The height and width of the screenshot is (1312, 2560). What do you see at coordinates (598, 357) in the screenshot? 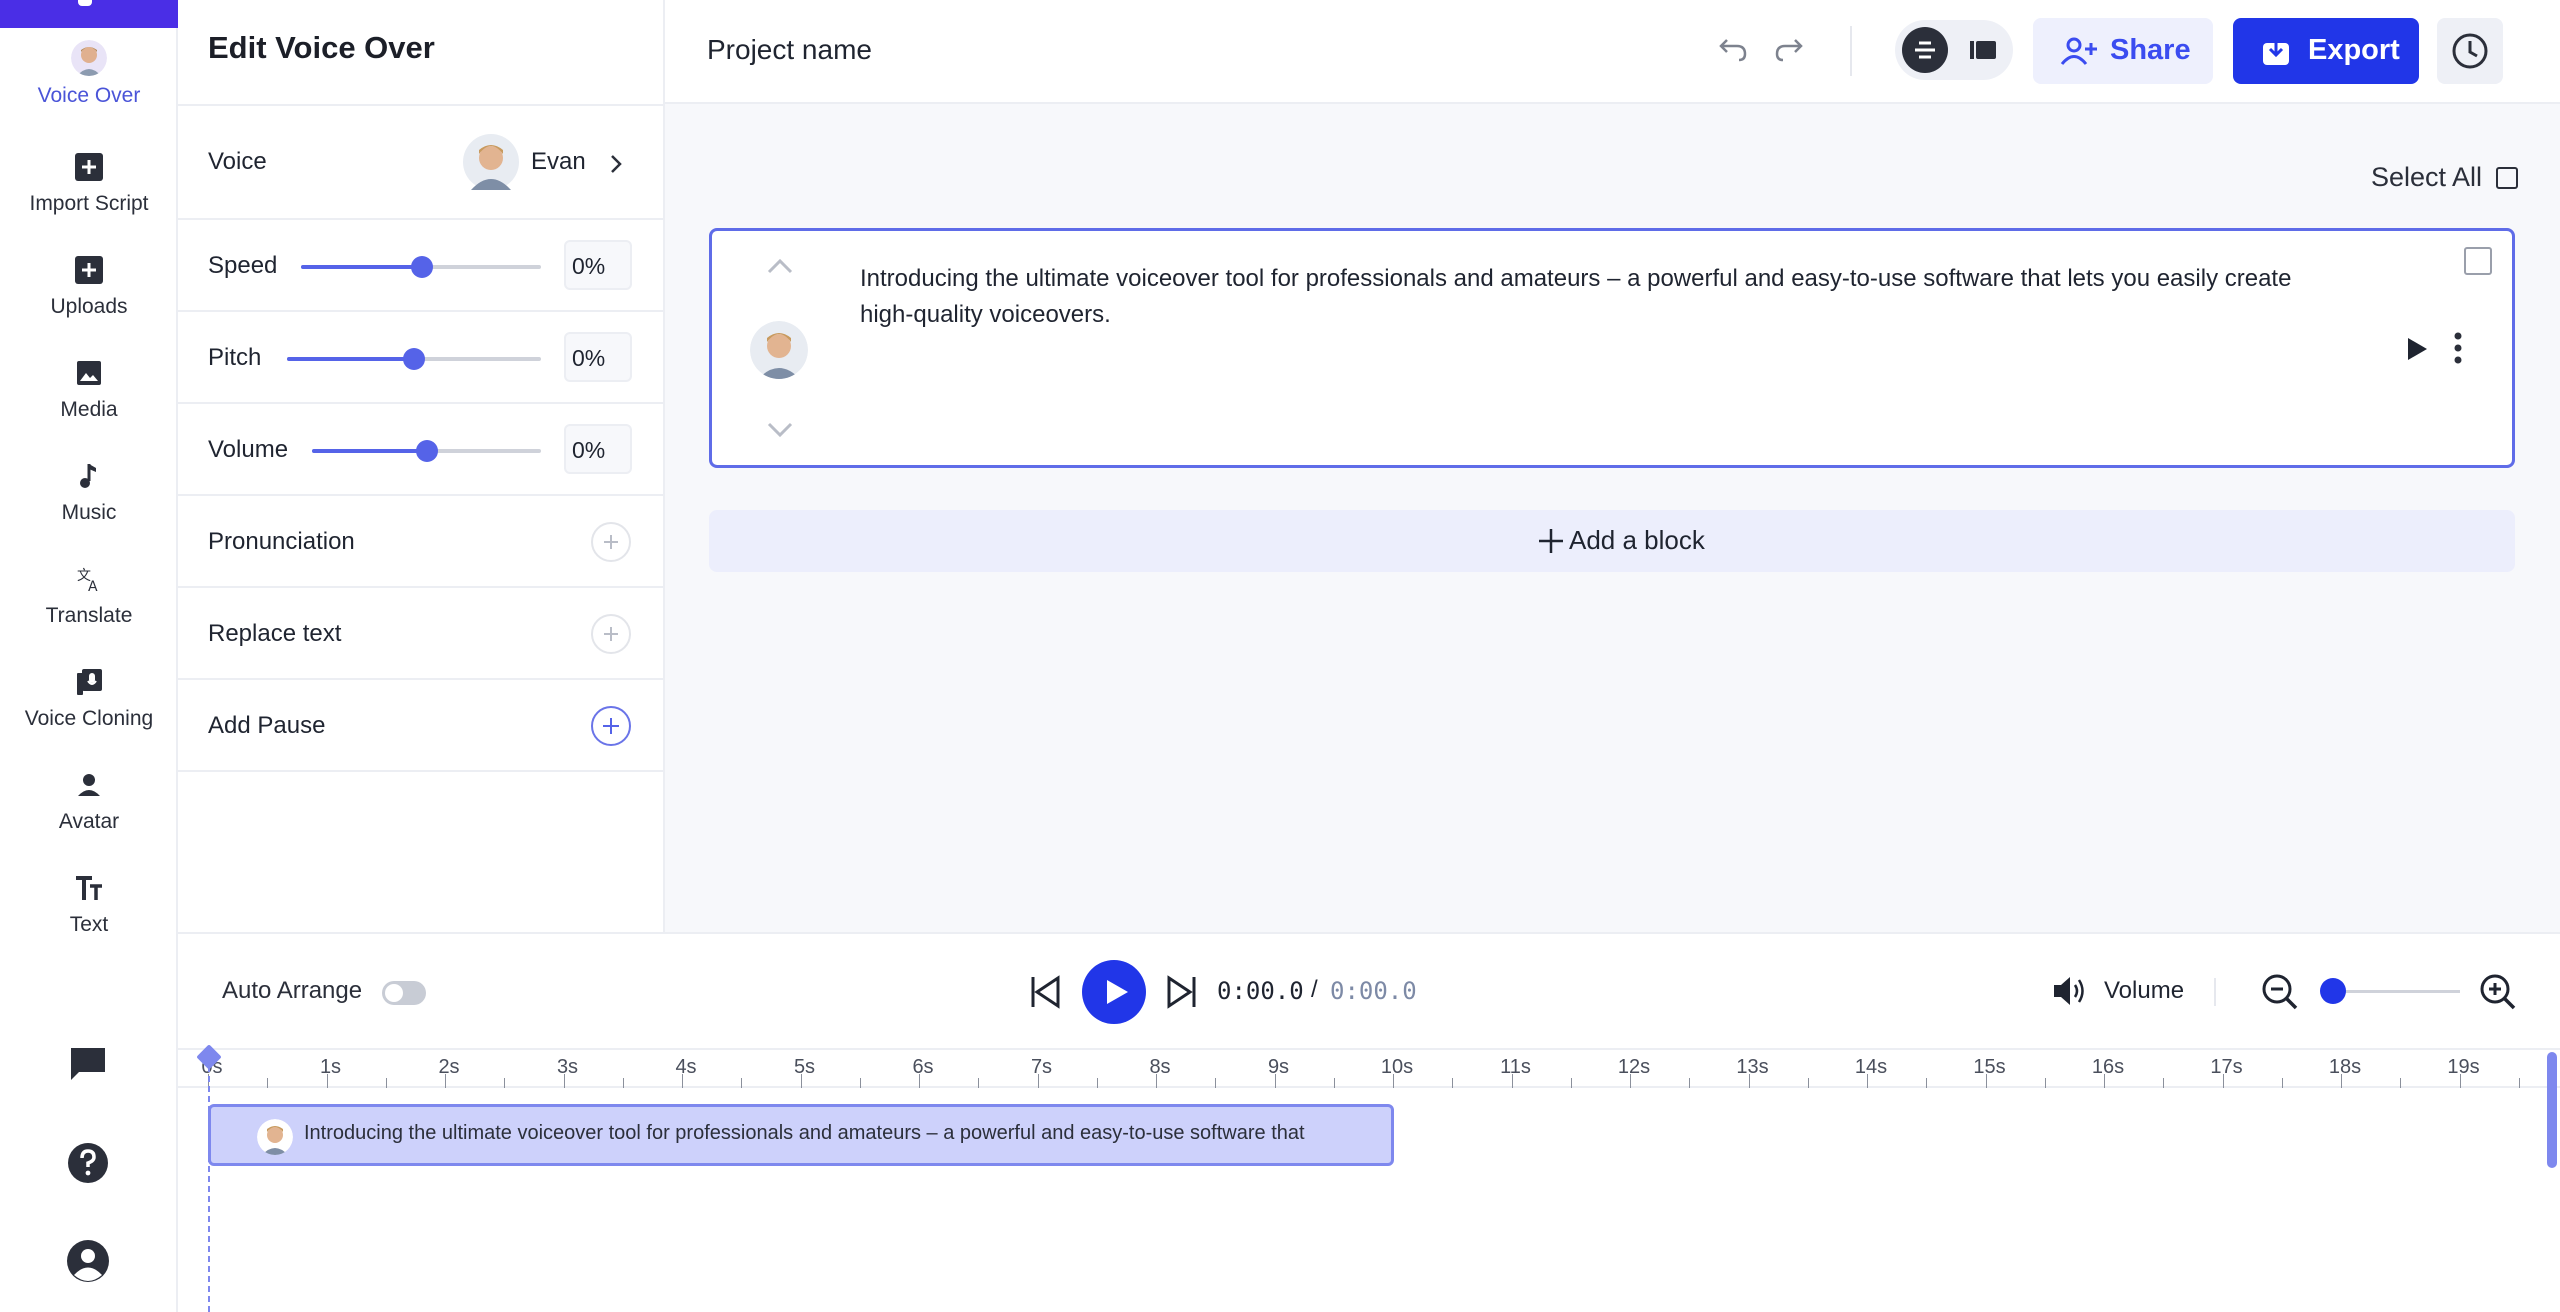
I see `pitch-value-field: 0%` at bounding box center [598, 357].